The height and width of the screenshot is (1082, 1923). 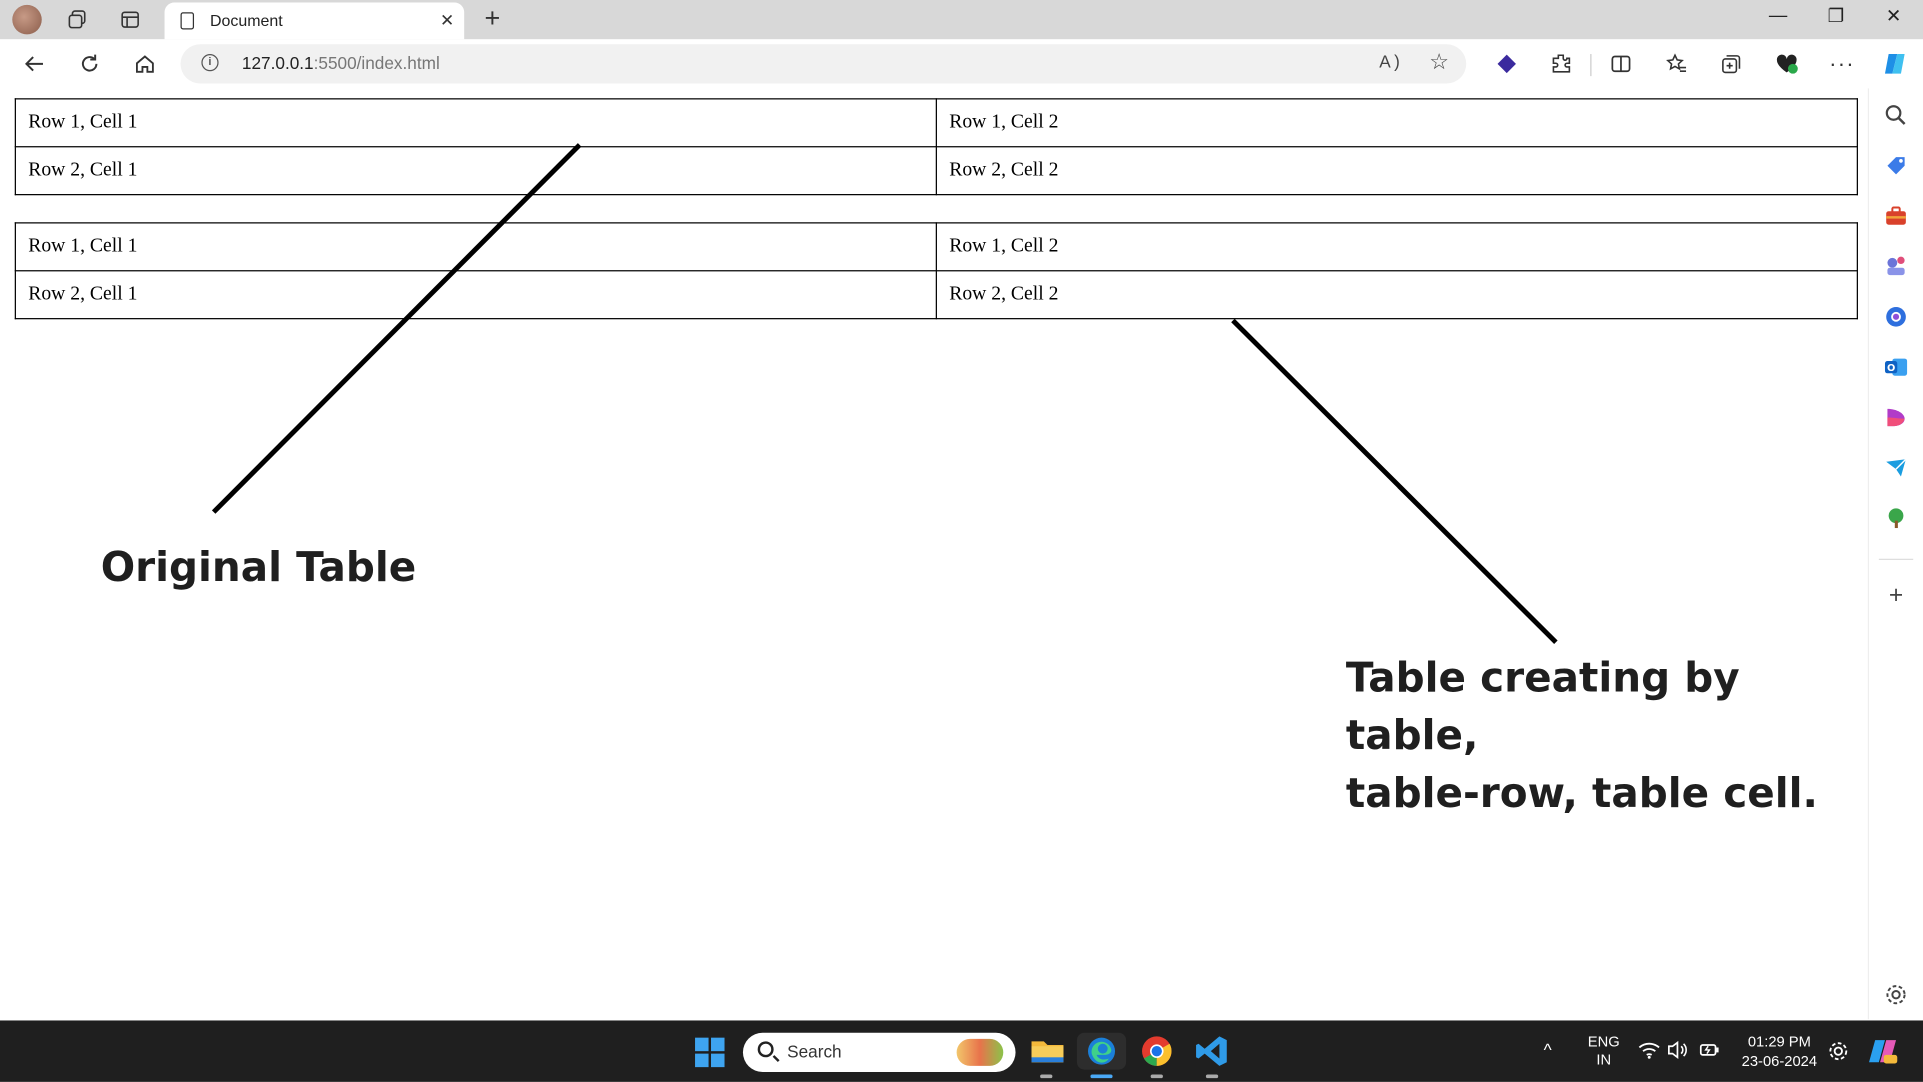 What do you see at coordinates (879, 1052) in the screenshot?
I see `taskbar-search: Search` at bounding box center [879, 1052].